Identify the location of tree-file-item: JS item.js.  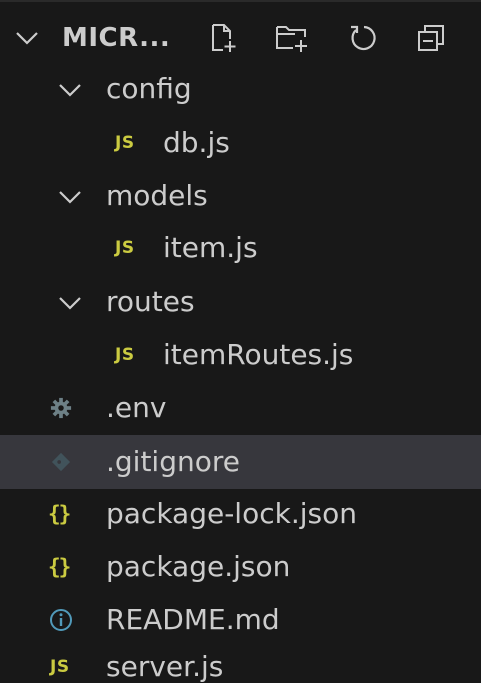
(240, 248).